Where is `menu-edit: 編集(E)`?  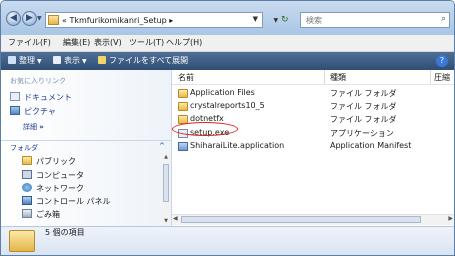 menu-edit: 編集(E) is located at coordinates (76, 43).